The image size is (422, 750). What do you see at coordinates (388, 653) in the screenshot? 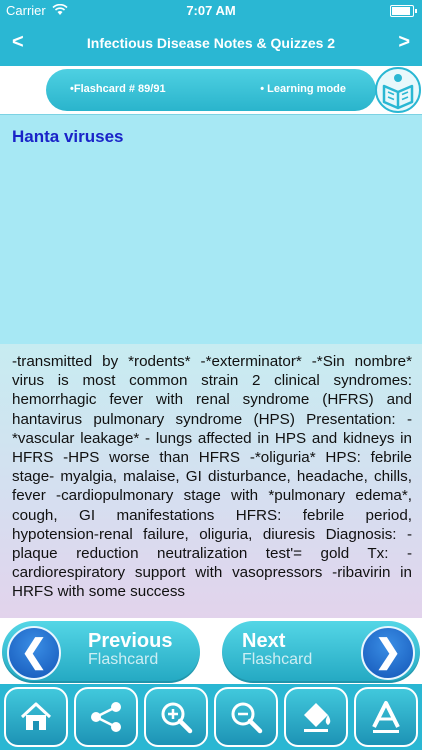
I see `chevron-right-icon: ❯` at bounding box center [388, 653].